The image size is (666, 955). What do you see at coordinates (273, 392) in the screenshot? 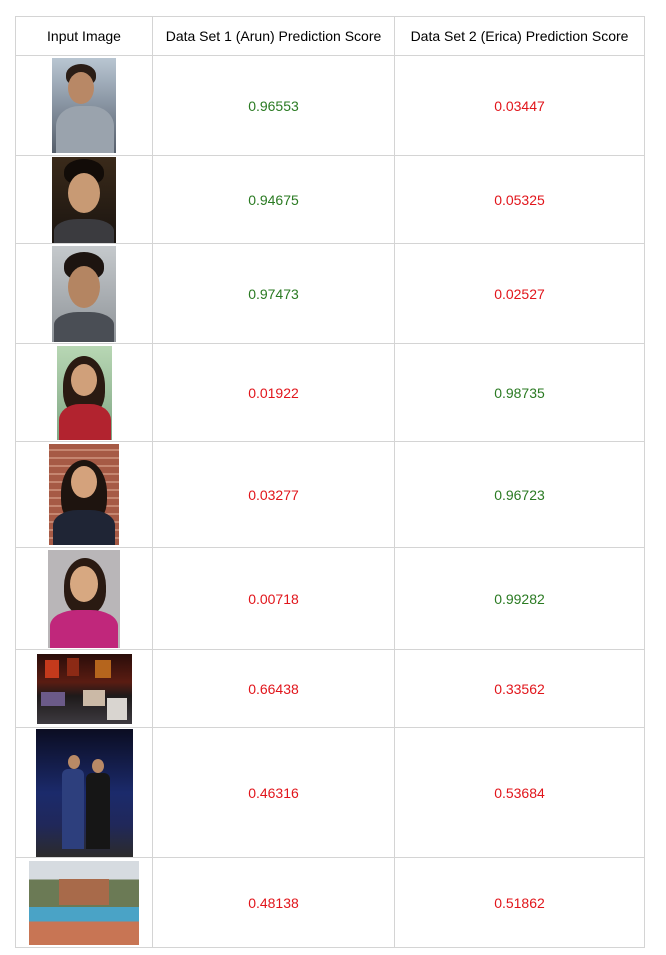
I see `arun-score: 0.01922` at bounding box center [273, 392].